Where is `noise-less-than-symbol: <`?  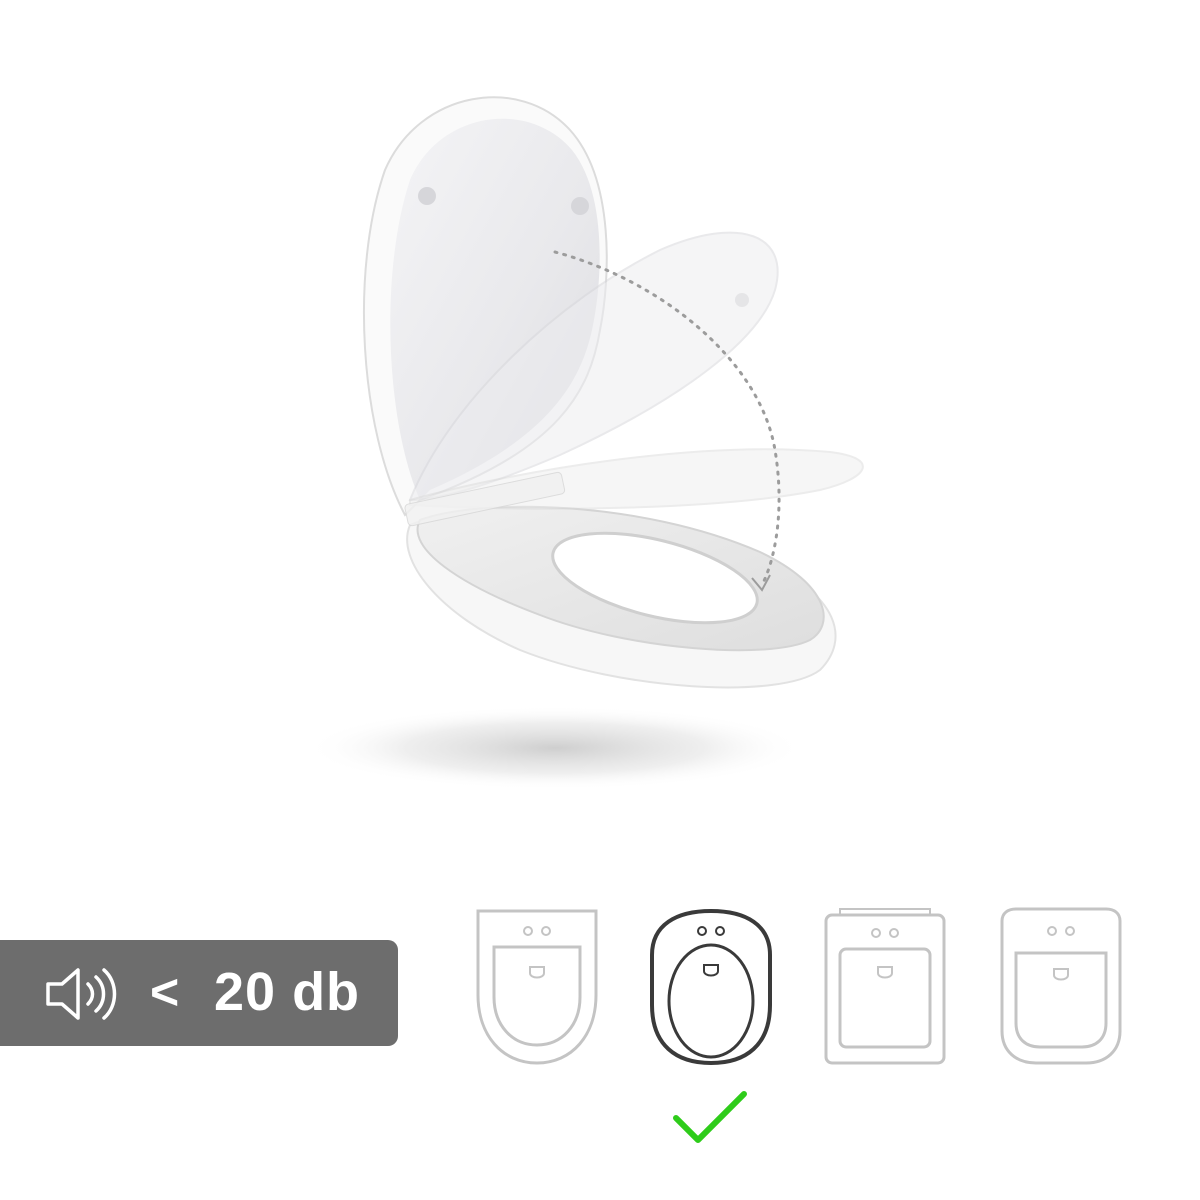
noise-less-than-symbol: < is located at coordinates (165, 992).